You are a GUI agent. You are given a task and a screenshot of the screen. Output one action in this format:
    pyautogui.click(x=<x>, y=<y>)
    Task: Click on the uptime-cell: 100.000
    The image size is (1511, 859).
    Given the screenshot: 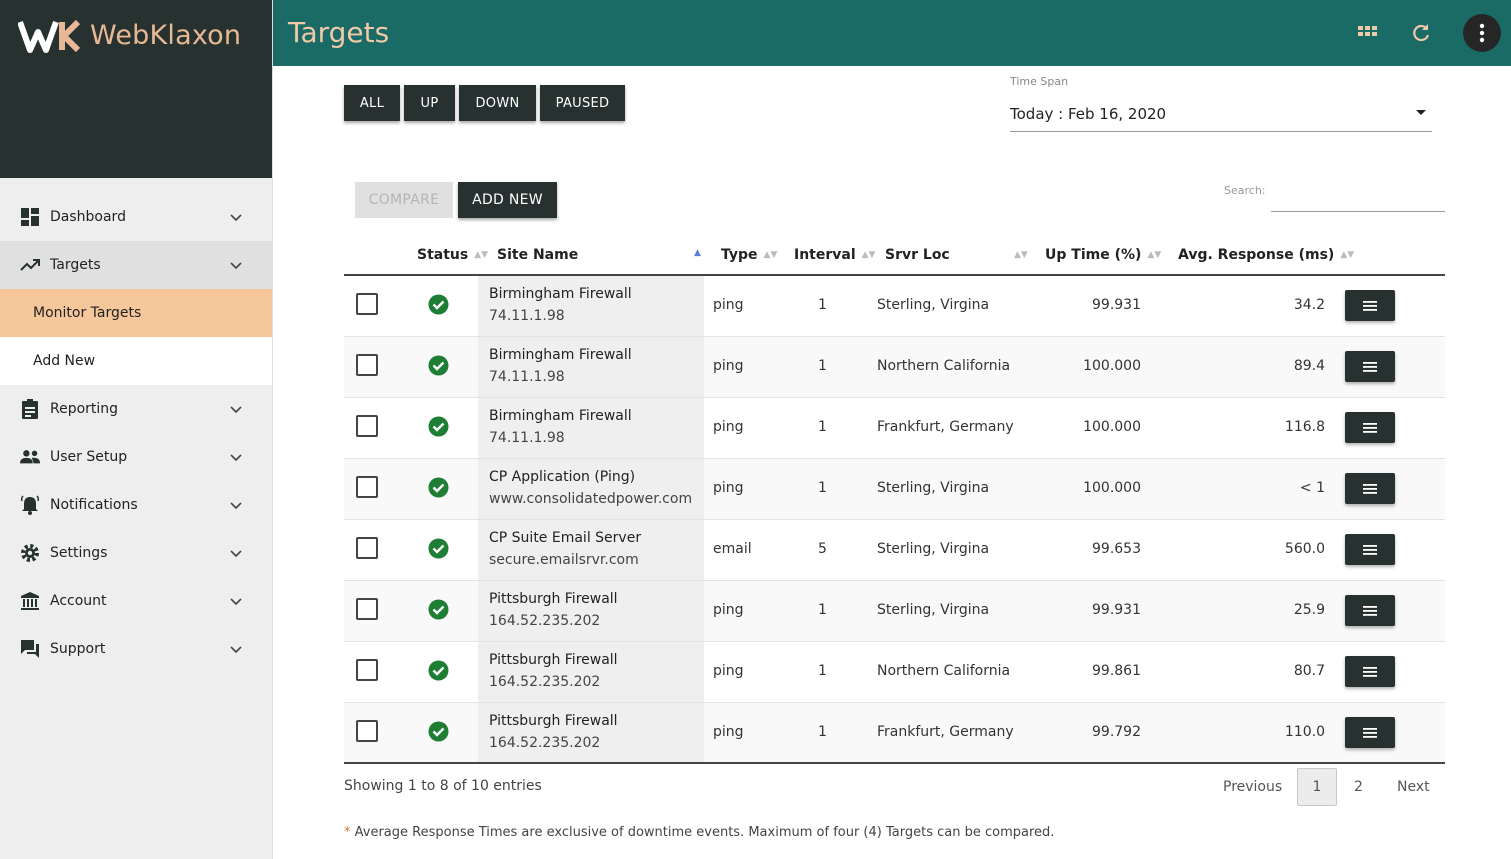 What is the action you would take?
    pyautogui.click(x=1112, y=366)
    